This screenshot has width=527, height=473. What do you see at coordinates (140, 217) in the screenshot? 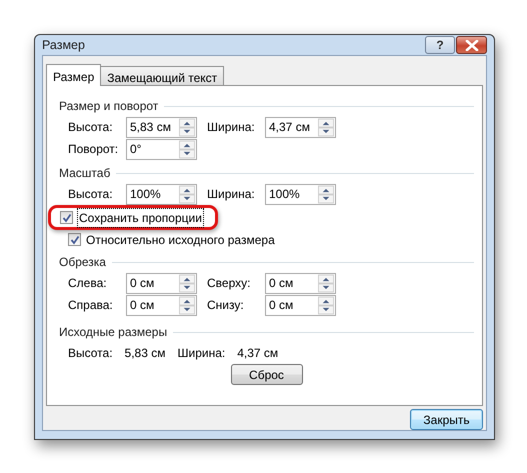
I see `checkbox-label: Сохранить пропорции` at bounding box center [140, 217].